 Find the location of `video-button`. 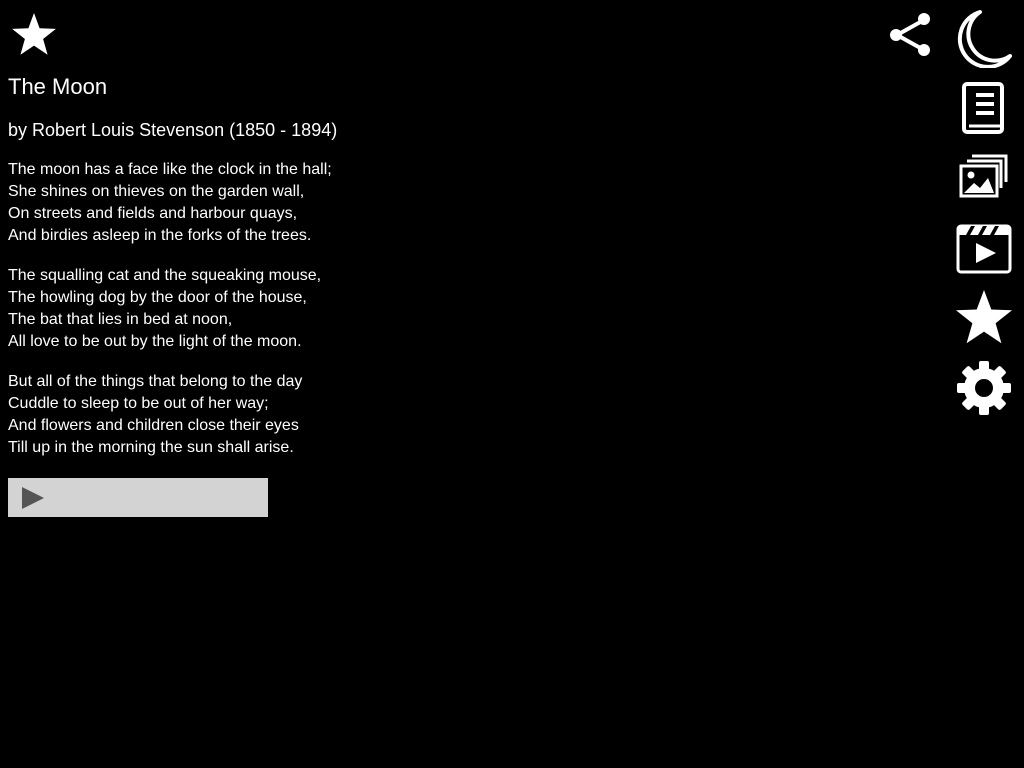

video-button is located at coordinates (984, 248).